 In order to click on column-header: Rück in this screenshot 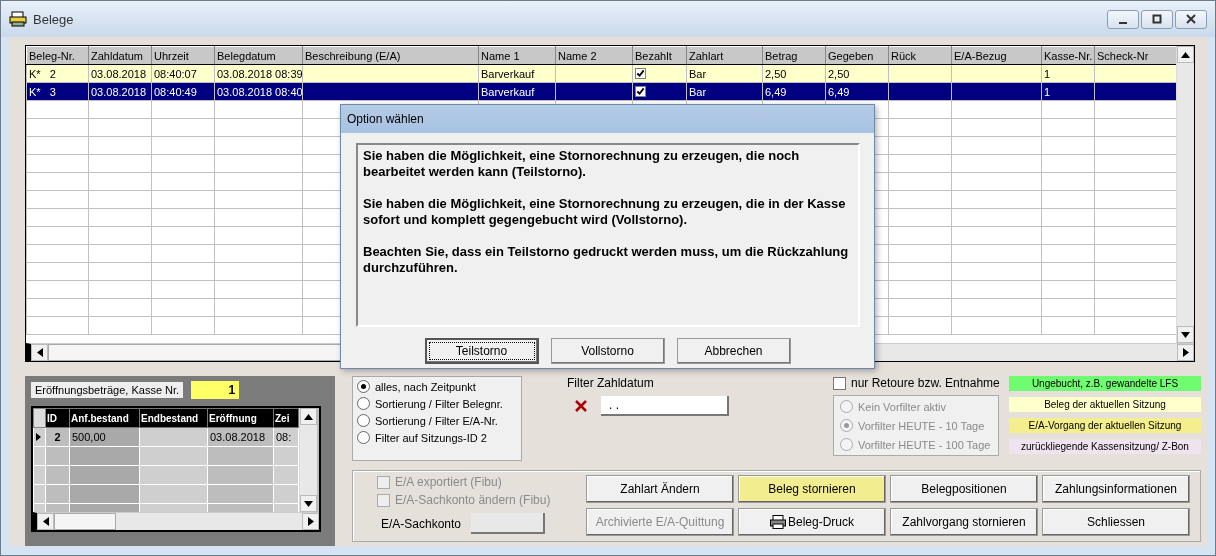, I will do `click(920, 55)`.